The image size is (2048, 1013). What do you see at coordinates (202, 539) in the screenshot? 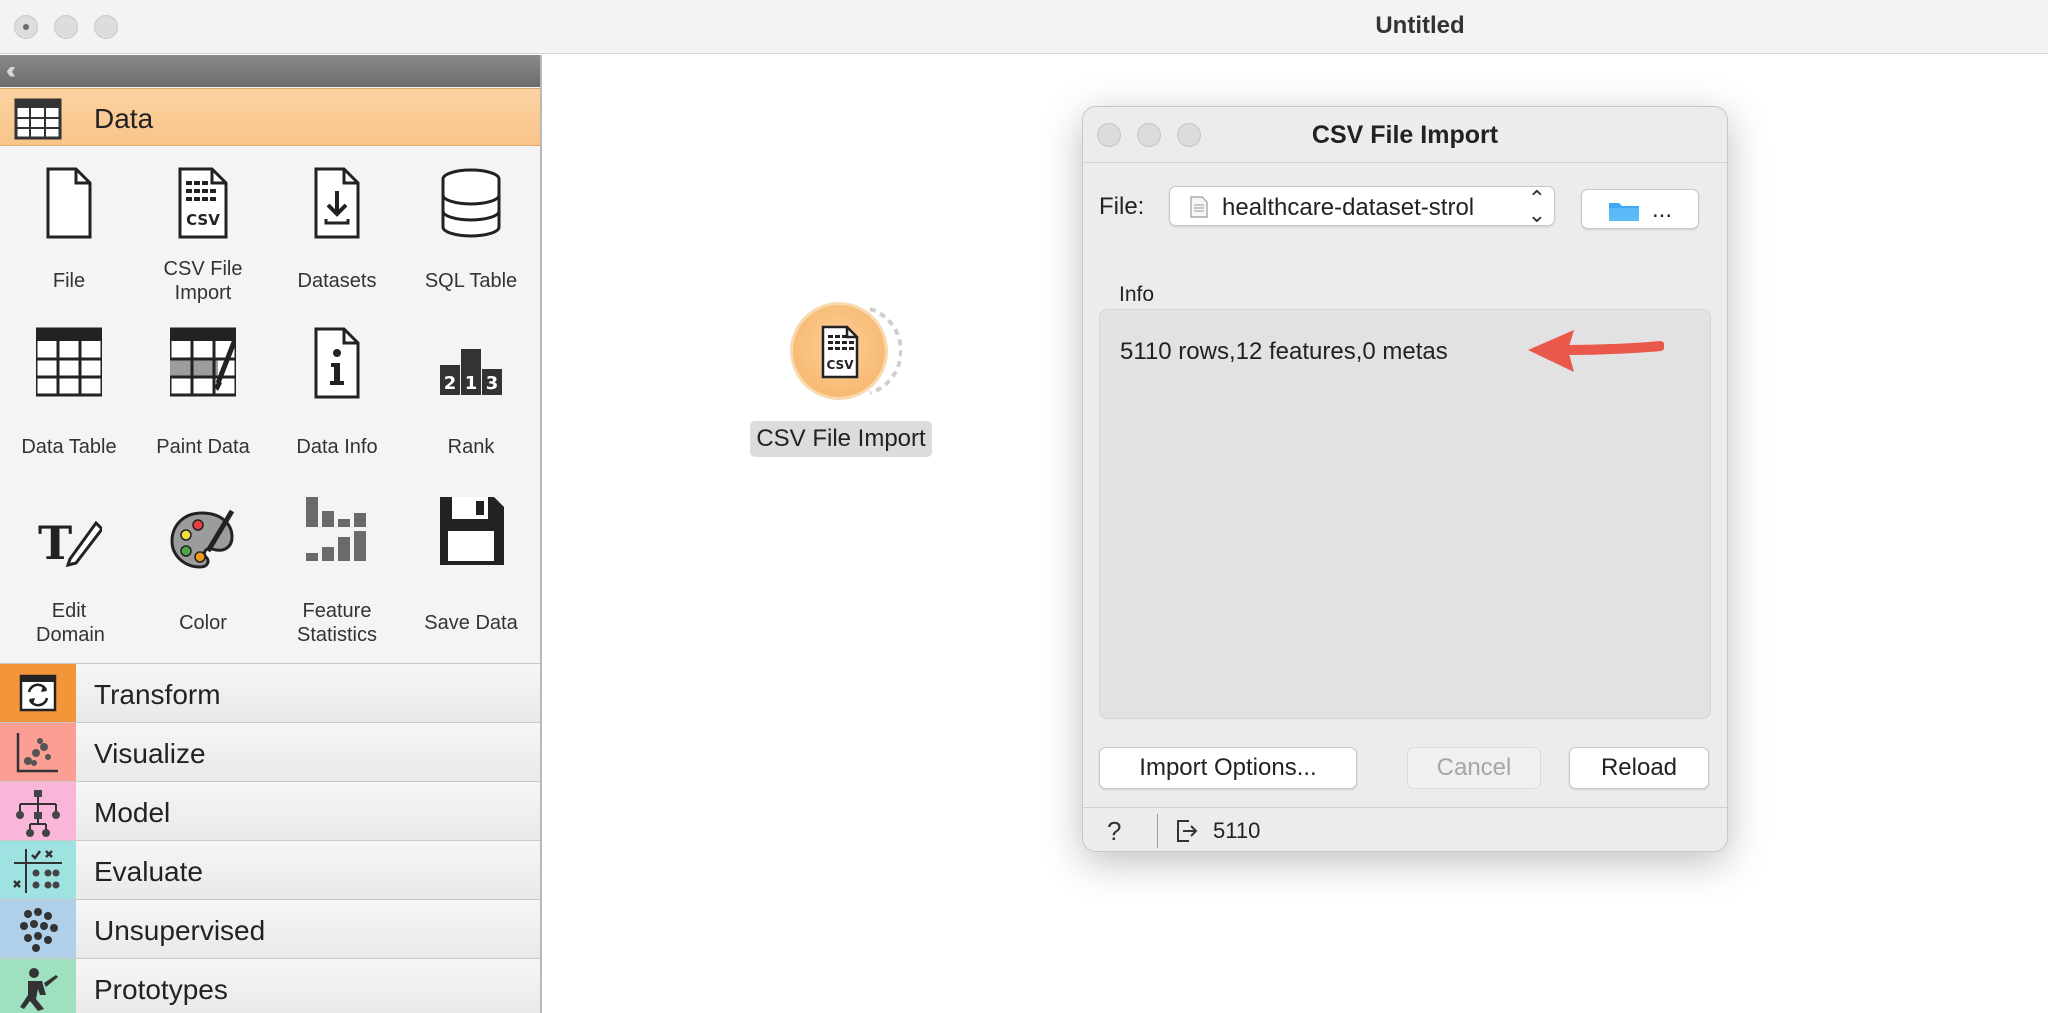
I see `palette-icon` at bounding box center [202, 539].